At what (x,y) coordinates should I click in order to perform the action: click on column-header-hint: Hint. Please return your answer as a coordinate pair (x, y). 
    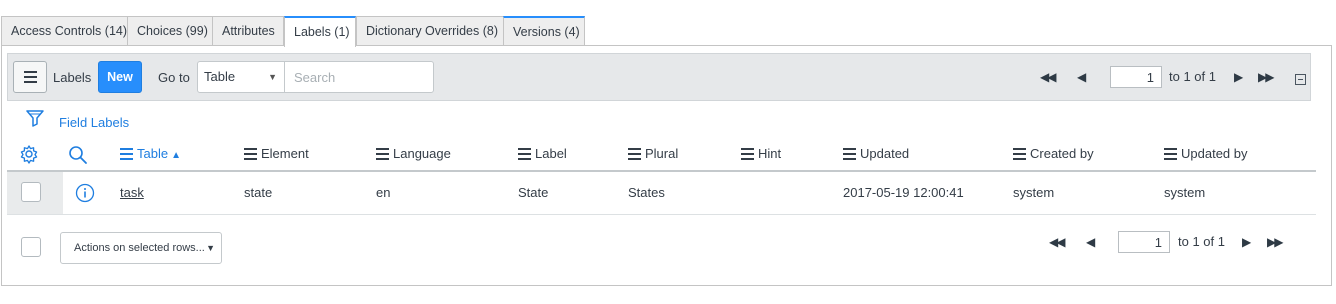
    Looking at the image, I should click on (761, 153).